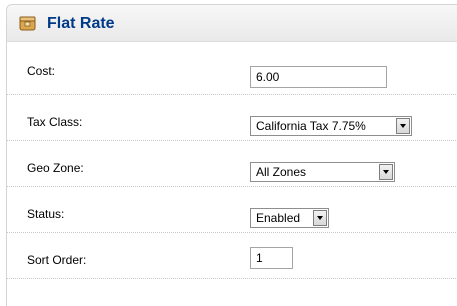 The image size is (457, 306). I want to click on geo-zone-selected-value: All Zones, so click(281, 172).